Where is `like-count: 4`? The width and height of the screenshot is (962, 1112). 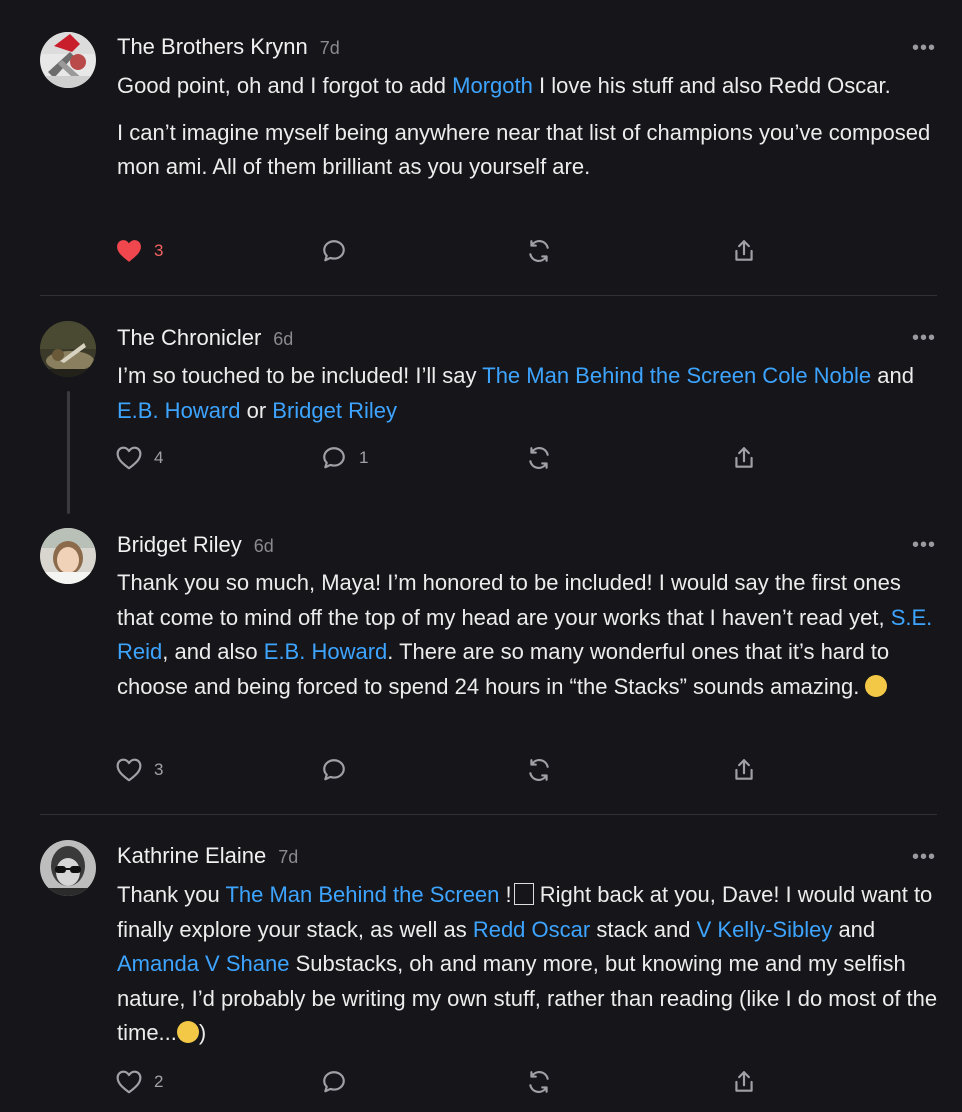
like-count: 4 is located at coordinates (159, 457).